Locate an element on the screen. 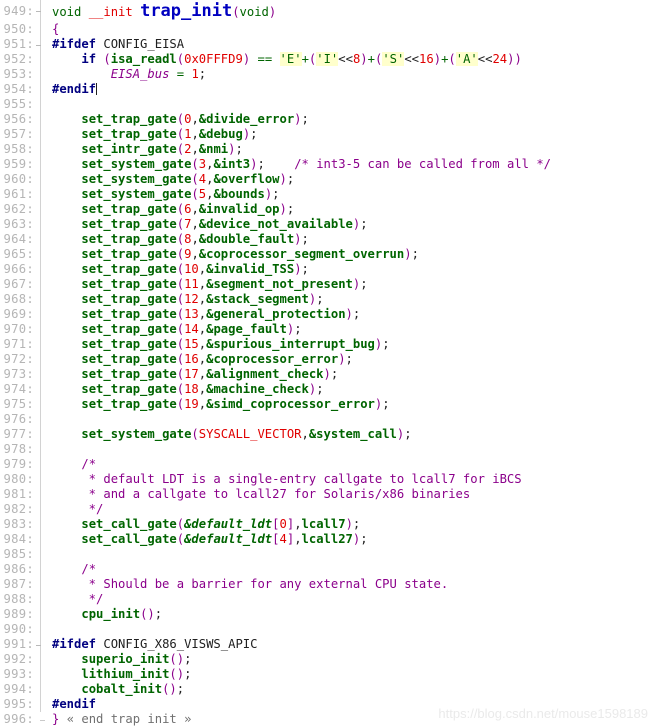 Image resolution: width=654 pixels, height=727 pixels. code-line: 976: is located at coordinates (327, 419).